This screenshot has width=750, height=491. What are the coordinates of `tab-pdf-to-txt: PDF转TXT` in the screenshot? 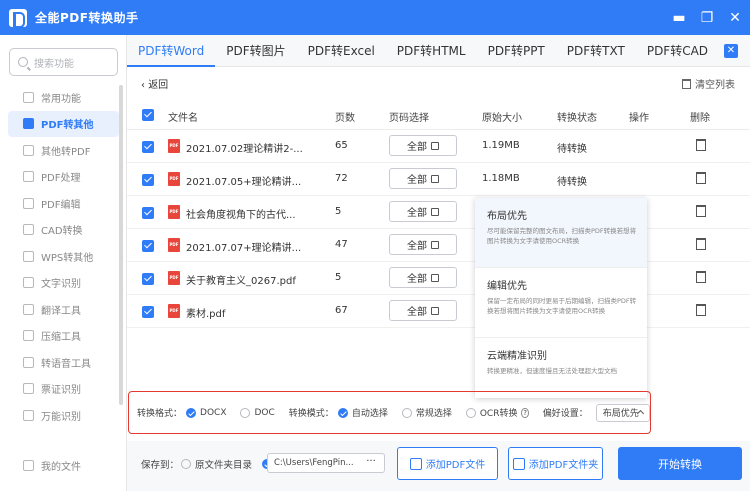 It's located at (596, 51).